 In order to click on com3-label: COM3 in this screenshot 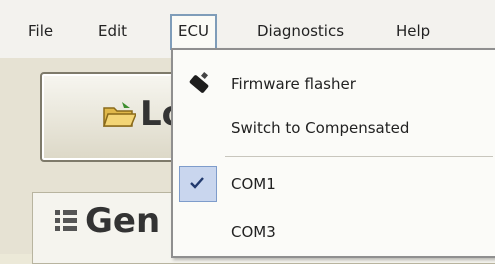, I will do `click(253, 232)`.